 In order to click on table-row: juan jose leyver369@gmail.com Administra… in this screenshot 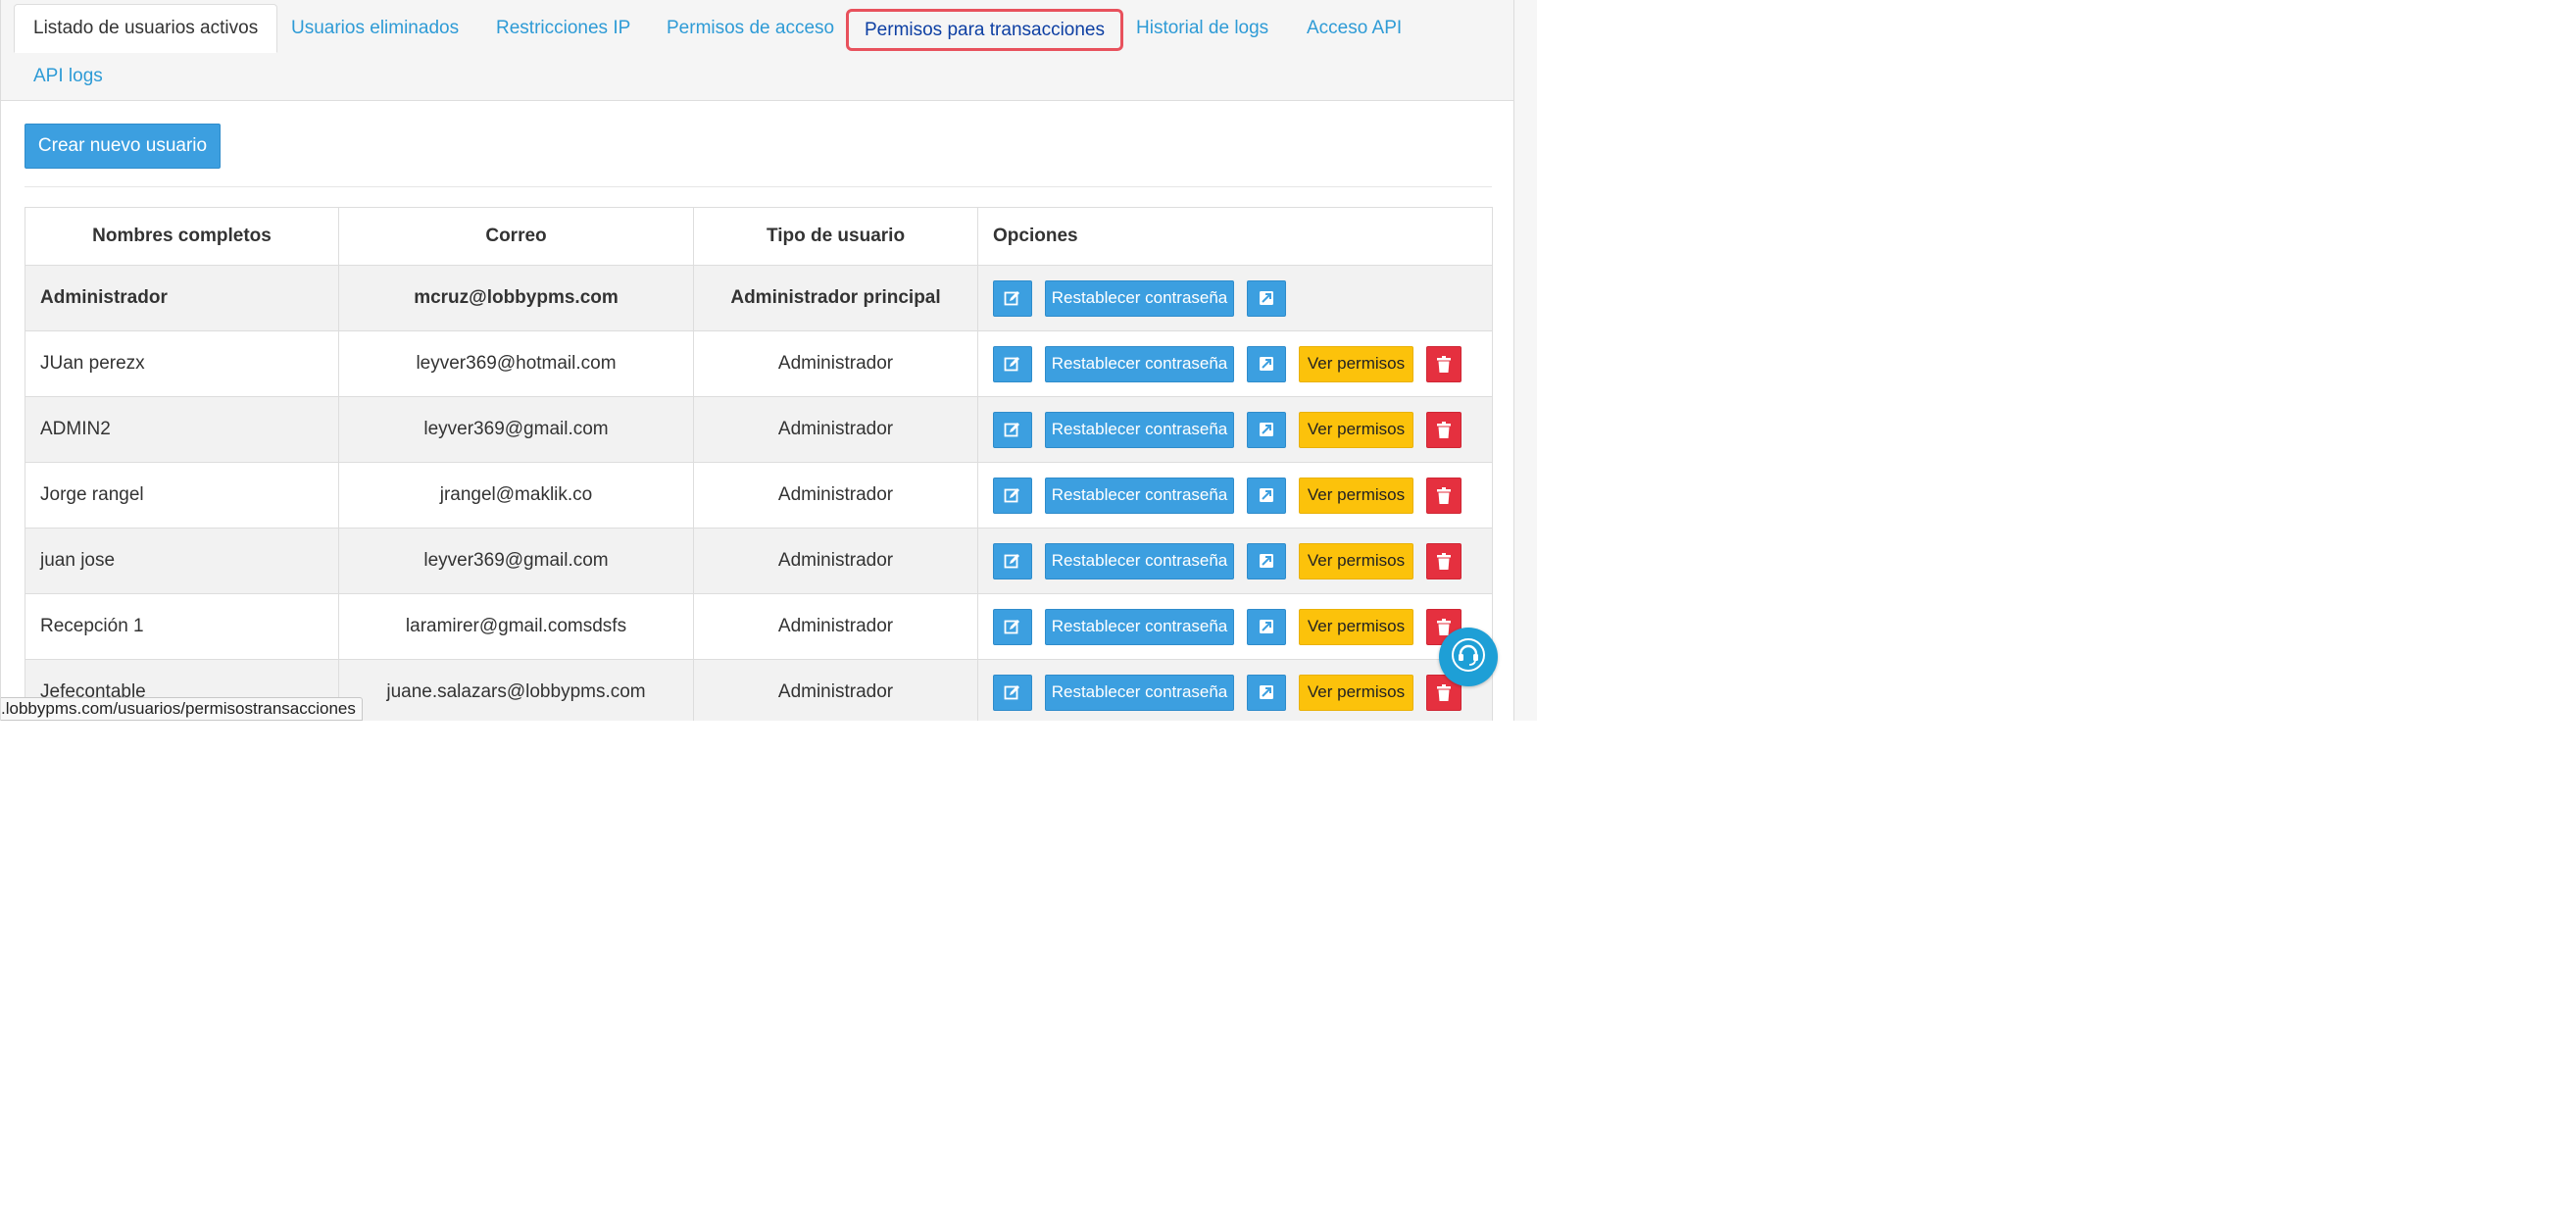, I will do `click(759, 561)`.